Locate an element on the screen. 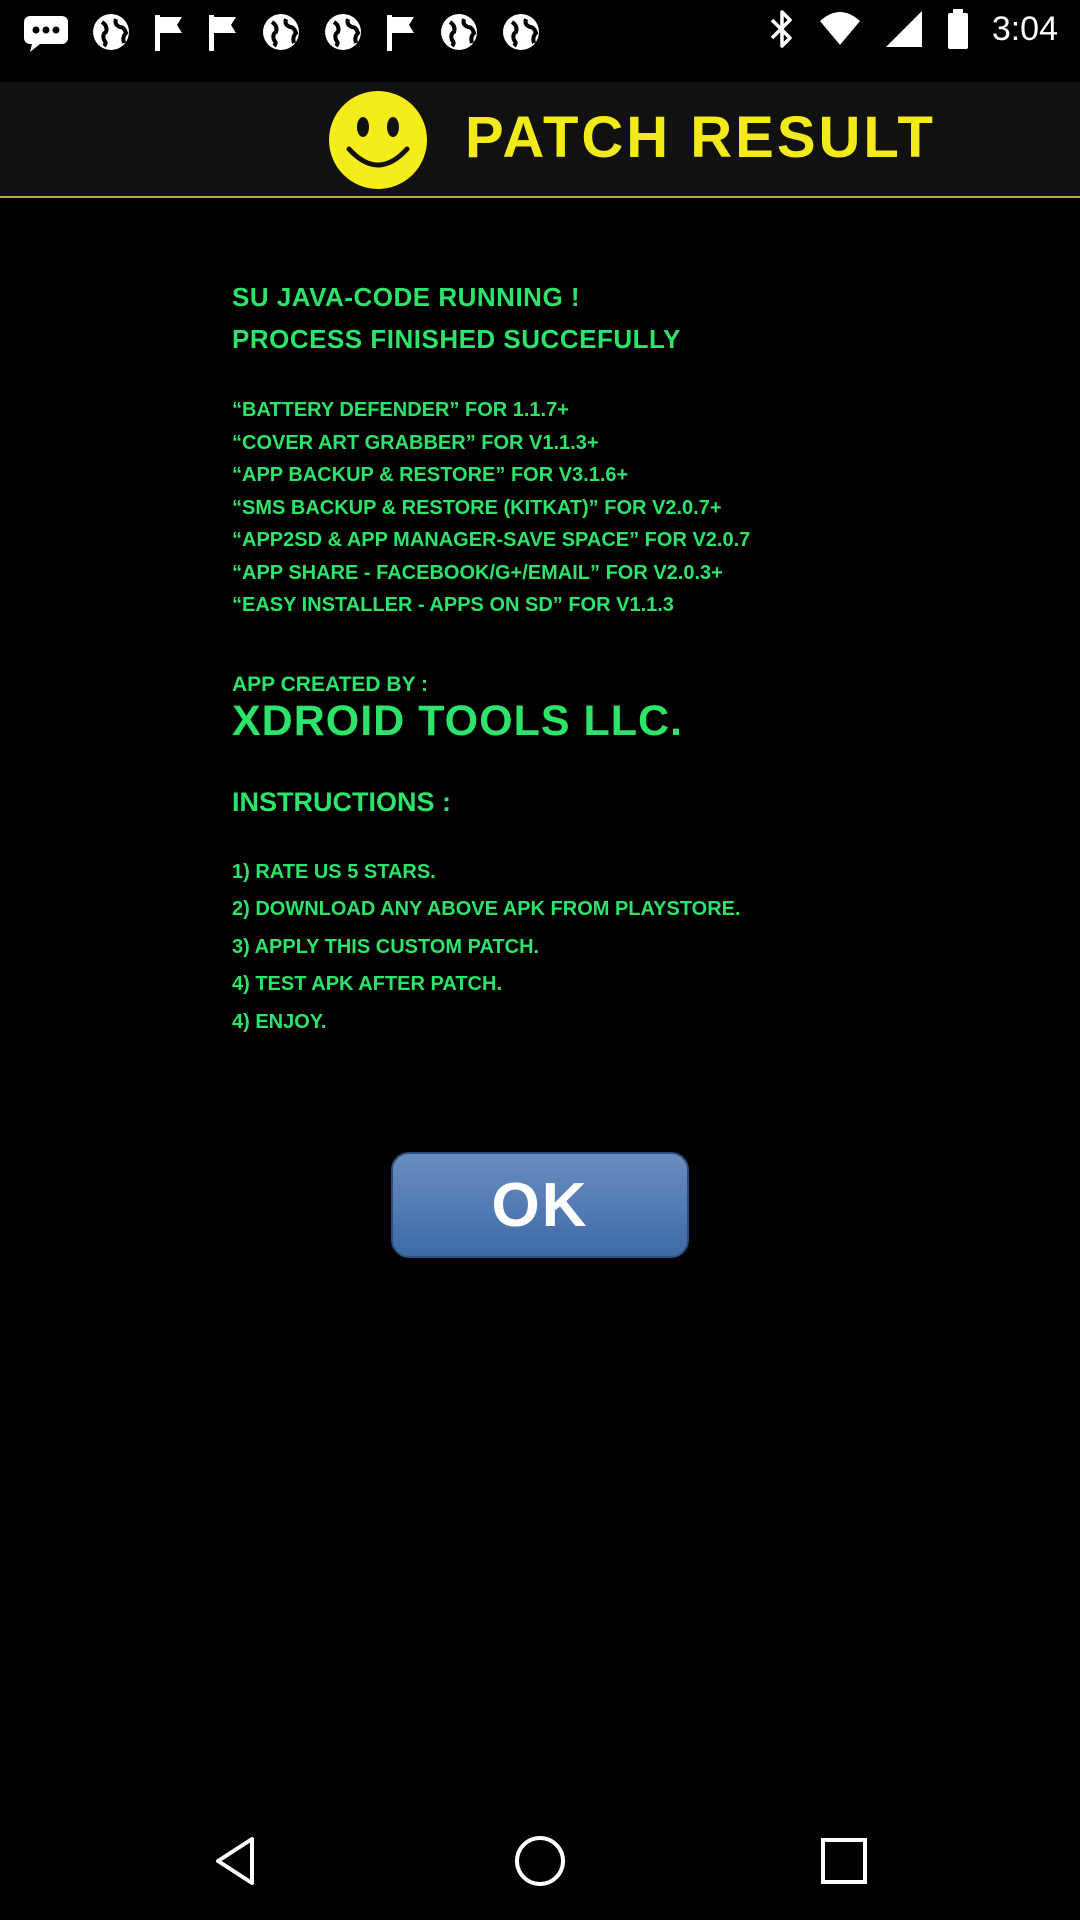 The image size is (1080, 1920). home-icon is located at coordinates (540, 1861).